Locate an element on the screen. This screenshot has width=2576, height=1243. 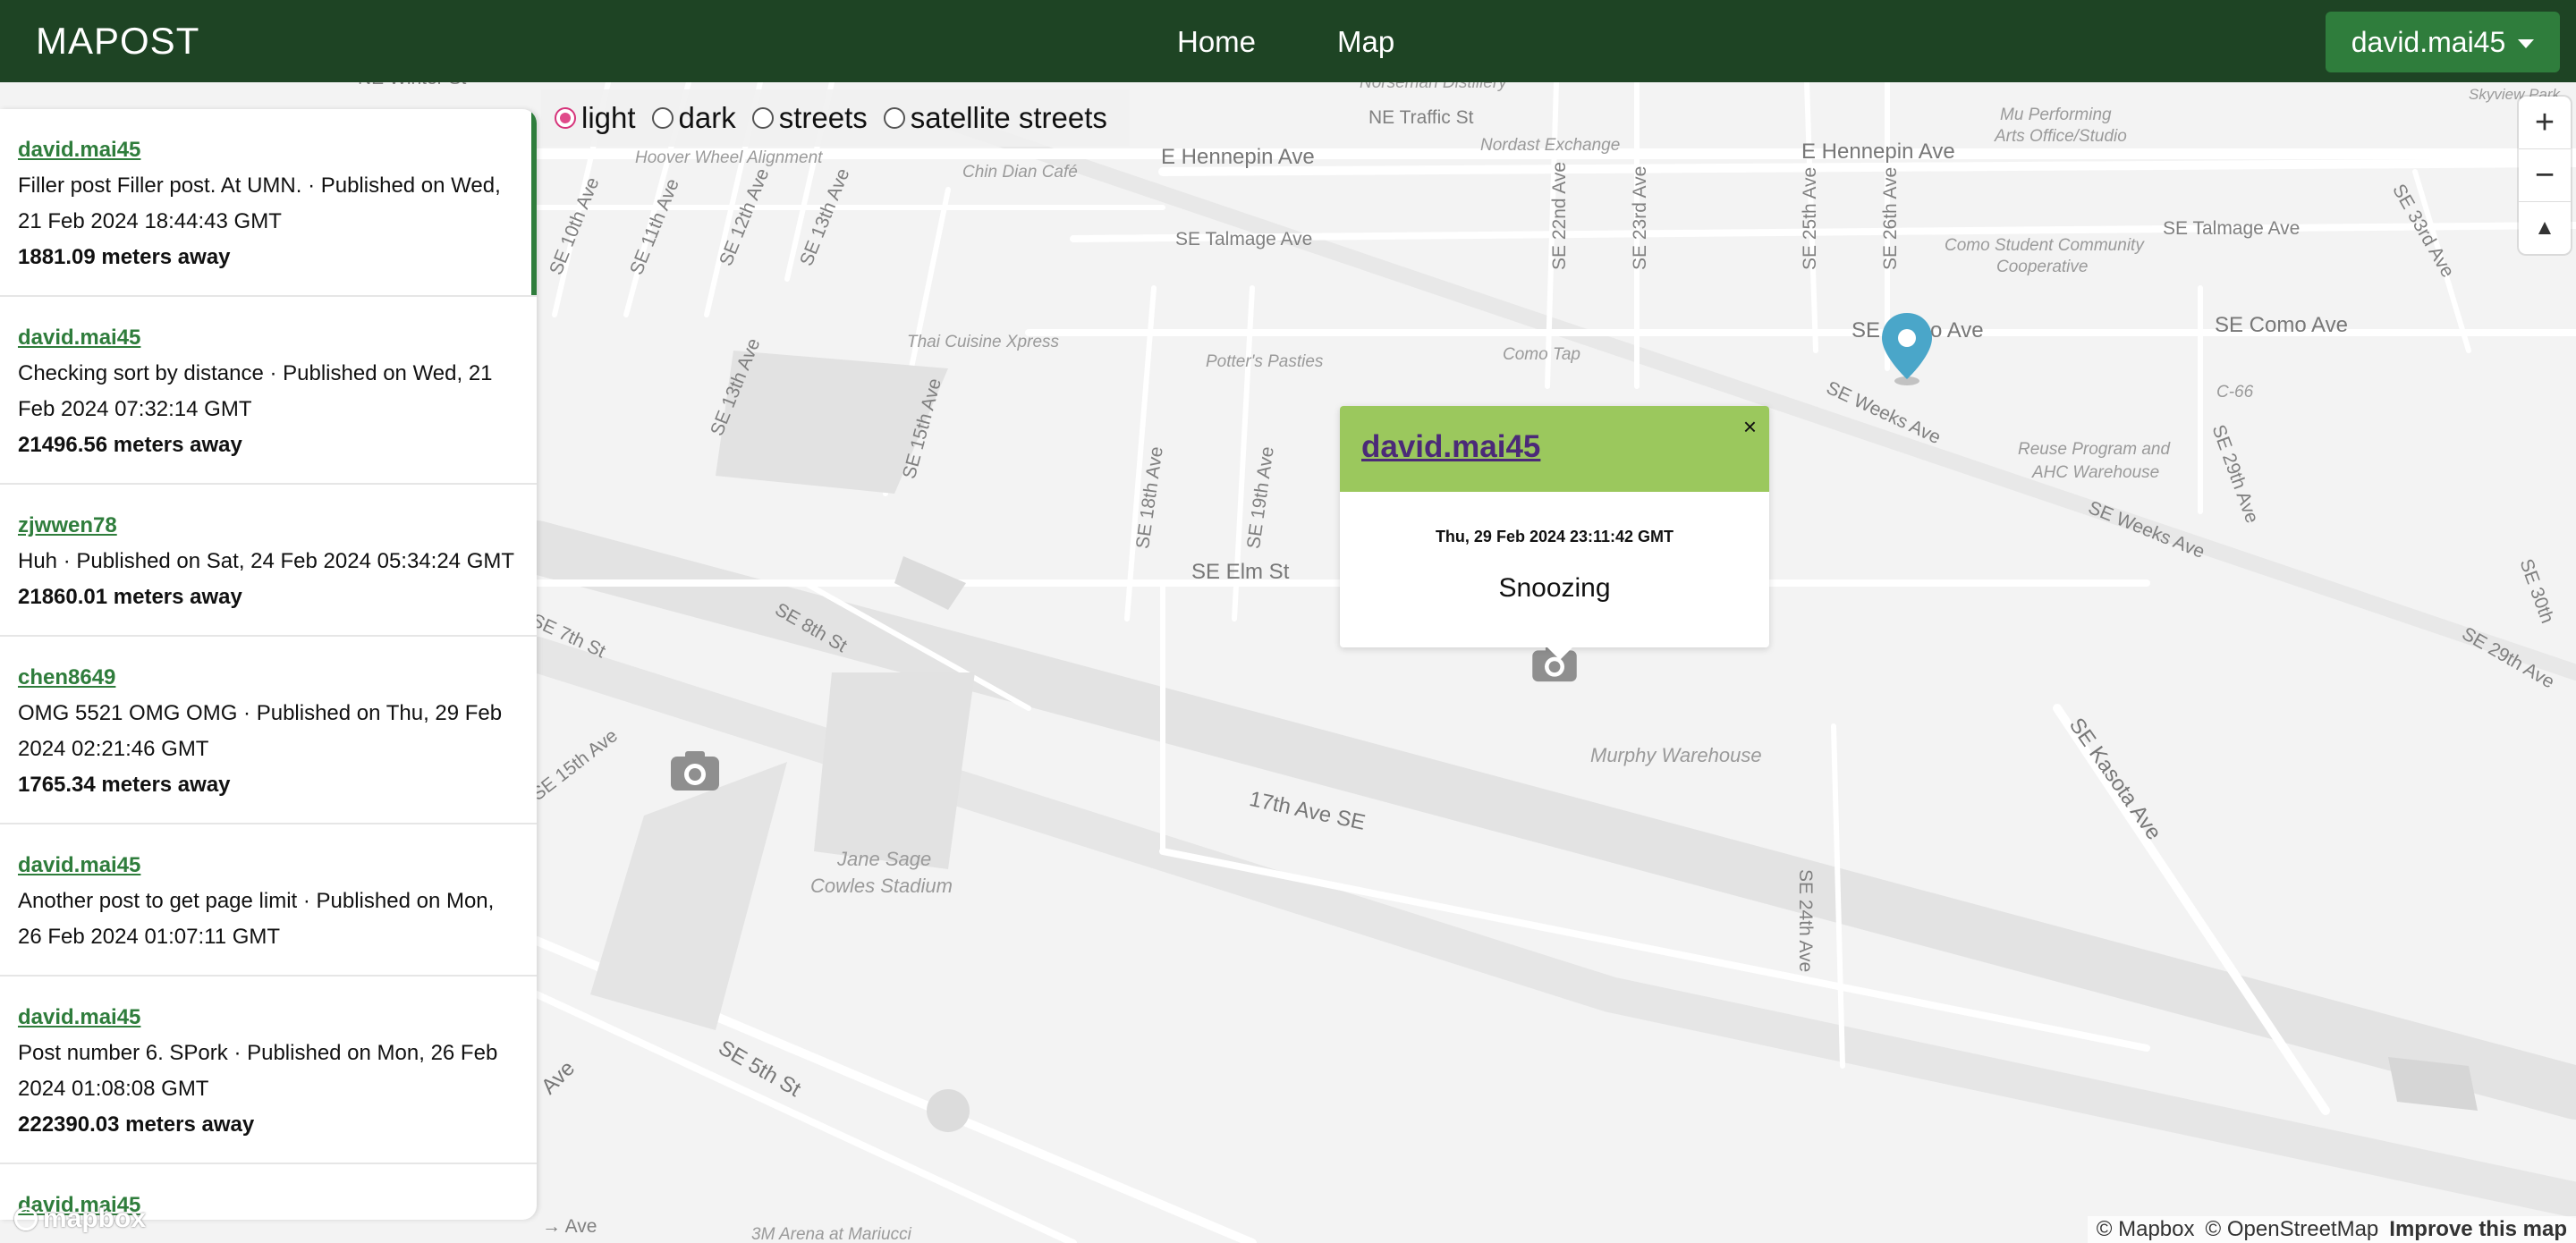
style-option-dark: dark is located at coordinates (693, 118).